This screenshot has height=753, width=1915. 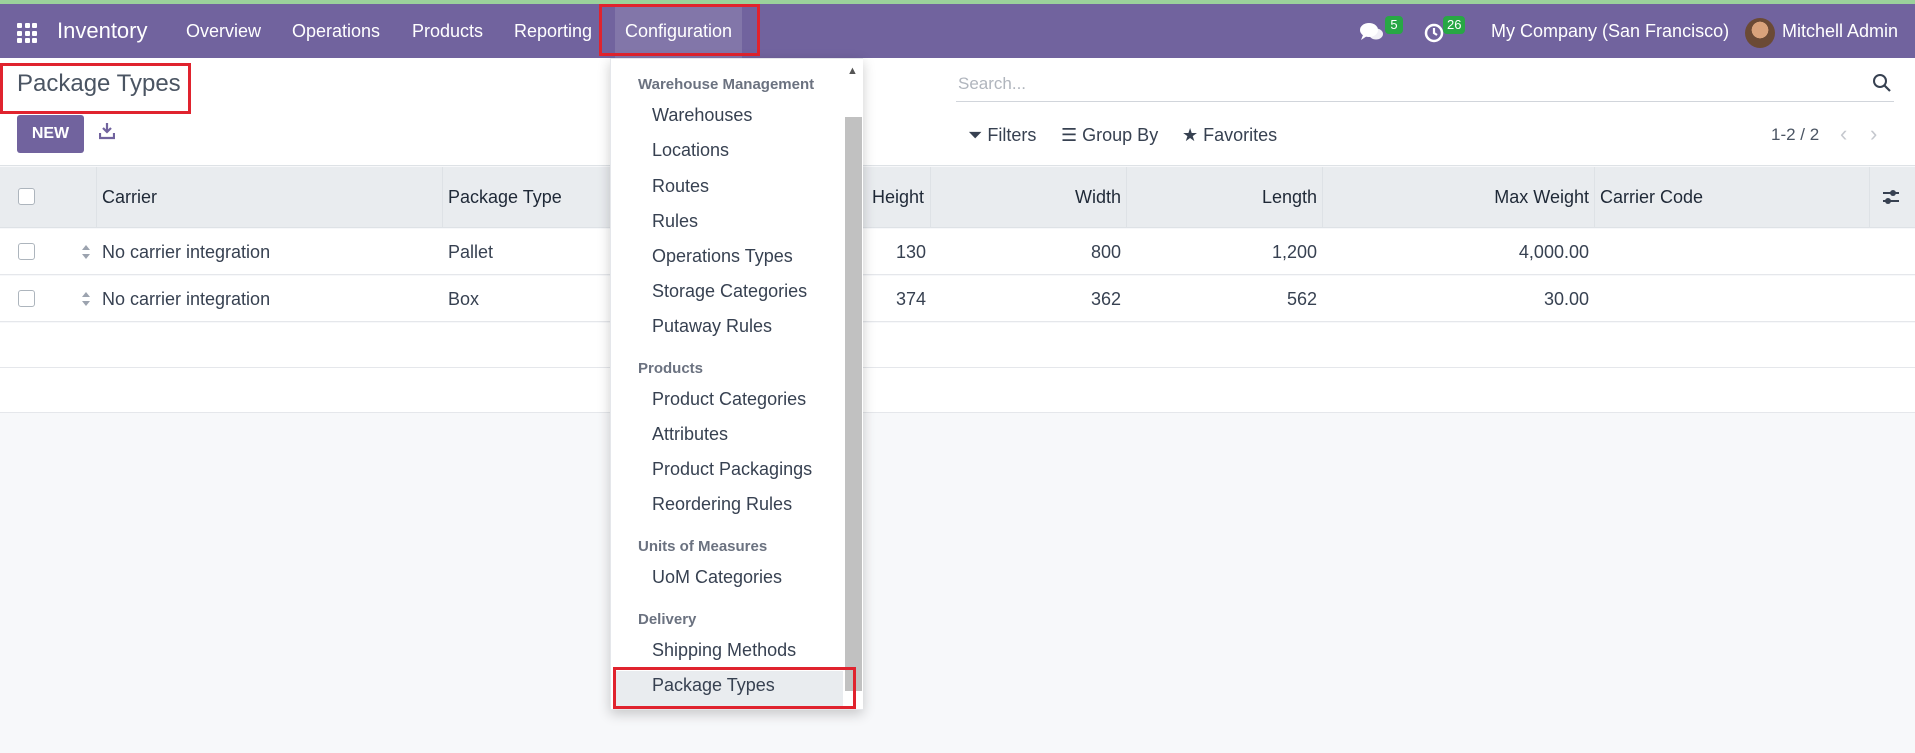 I want to click on cell-max-weight: 30.00, so click(x=1566, y=299).